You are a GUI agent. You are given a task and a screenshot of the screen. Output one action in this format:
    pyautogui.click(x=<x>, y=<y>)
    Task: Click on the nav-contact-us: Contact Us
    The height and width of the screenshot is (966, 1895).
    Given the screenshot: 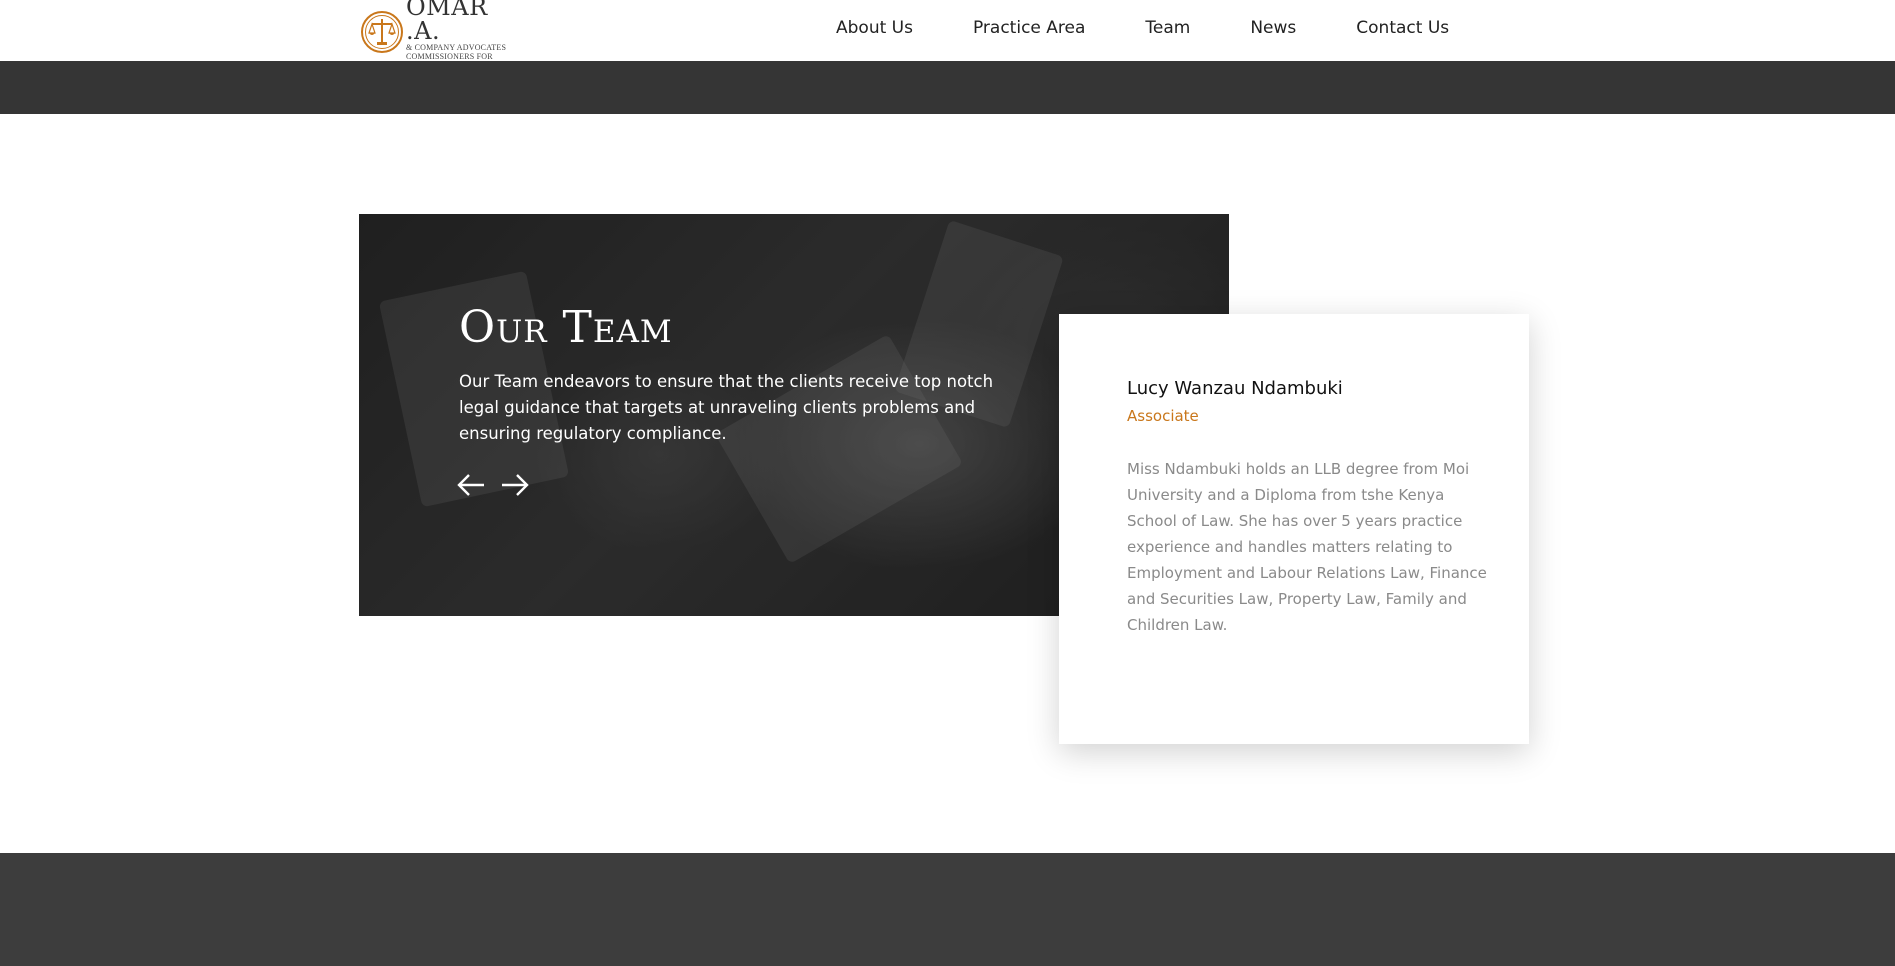 What is the action you would take?
    pyautogui.click(x=1402, y=28)
    